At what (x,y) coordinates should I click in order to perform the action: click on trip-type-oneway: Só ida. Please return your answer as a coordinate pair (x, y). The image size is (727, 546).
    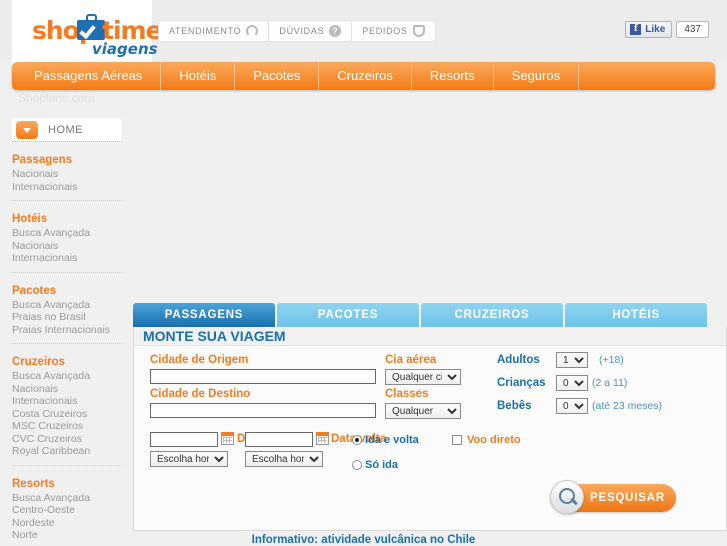
    Looking at the image, I should click on (375, 465).